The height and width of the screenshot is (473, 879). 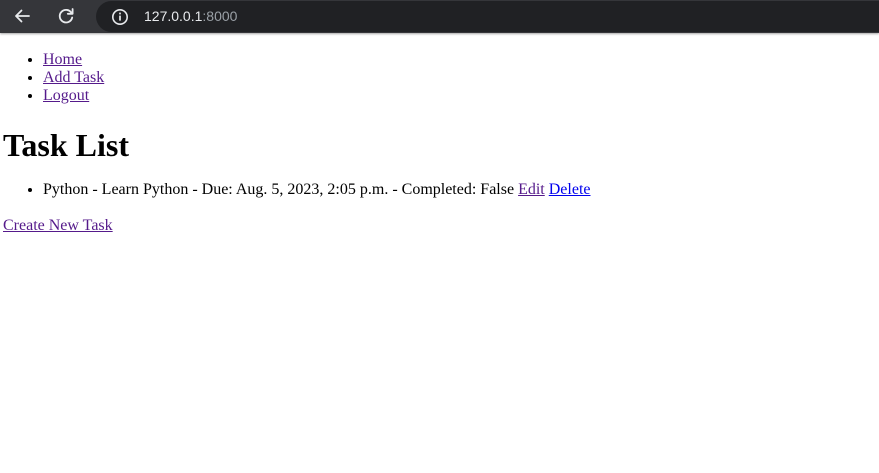 I want to click on address-bar: 127.0.0.1:8000, so click(x=487, y=16).